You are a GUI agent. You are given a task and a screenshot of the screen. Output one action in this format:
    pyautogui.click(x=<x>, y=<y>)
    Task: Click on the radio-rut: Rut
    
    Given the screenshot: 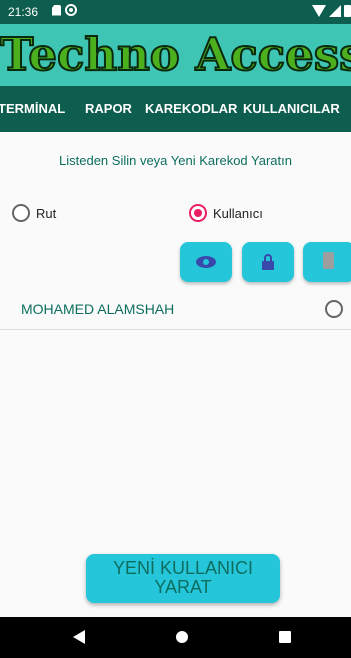 What is the action you would take?
    pyautogui.click(x=34, y=213)
    